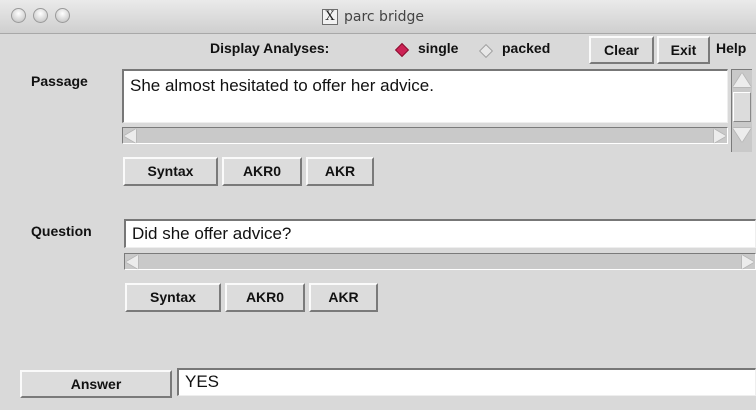 The width and height of the screenshot is (756, 410). Describe the element at coordinates (59, 81) in the screenshot. I see `passage-label: Passage` at that location.